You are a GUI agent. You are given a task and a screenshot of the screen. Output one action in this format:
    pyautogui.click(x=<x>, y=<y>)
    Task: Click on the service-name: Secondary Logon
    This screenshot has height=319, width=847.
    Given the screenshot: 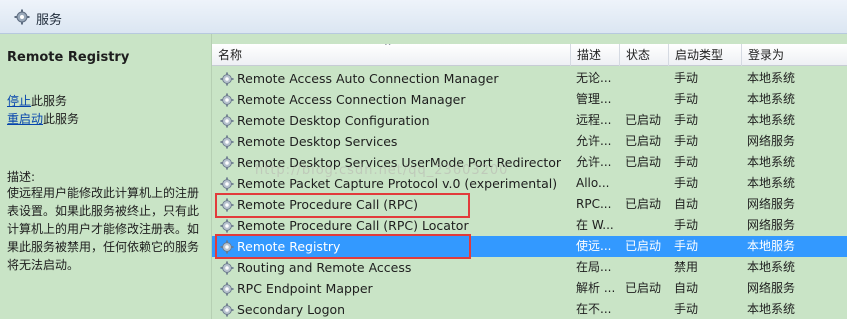 What is the action you would take?
    pyautogui.click(x=291, y=309)
    